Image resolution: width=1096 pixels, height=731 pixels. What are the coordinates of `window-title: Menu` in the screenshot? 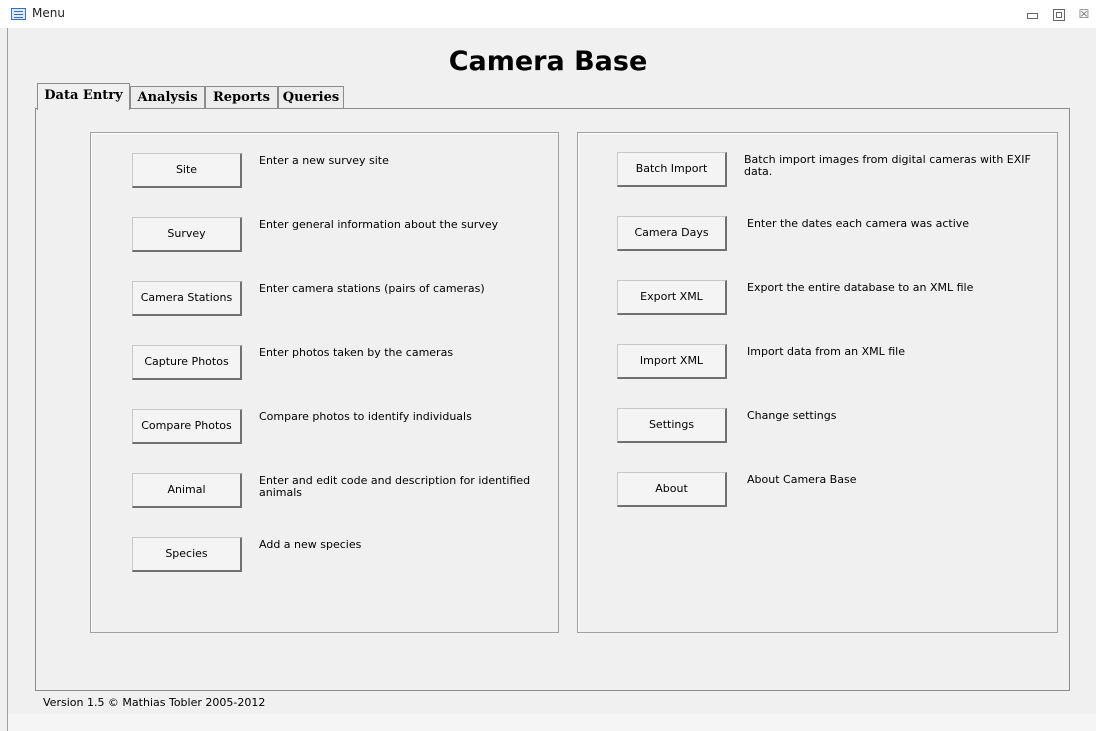 It's located at (48, 13).